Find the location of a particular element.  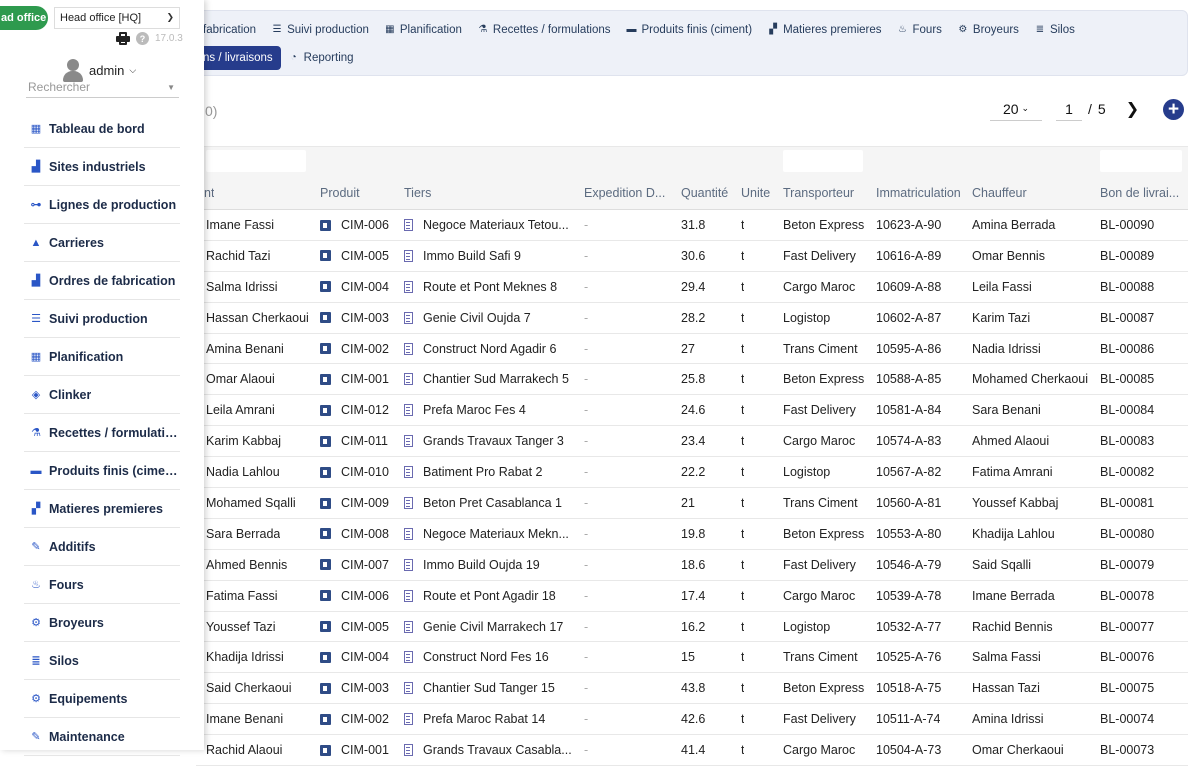

cell-bon-livraison: BL-00081 is located at coordinates (1127, 503).